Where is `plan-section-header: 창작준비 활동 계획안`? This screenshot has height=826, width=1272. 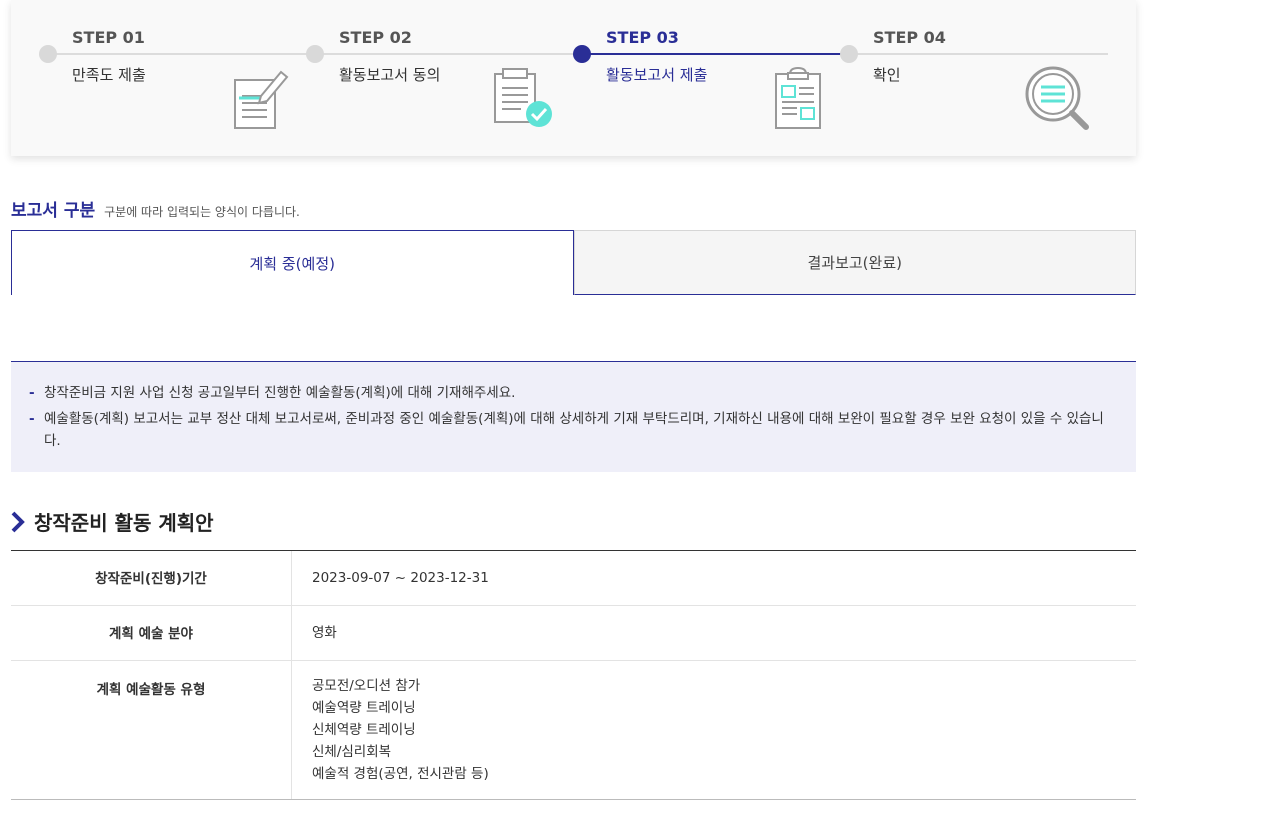
plan-section-header: 창작준비 활동 계획안 is located at coordinates (112, 521).